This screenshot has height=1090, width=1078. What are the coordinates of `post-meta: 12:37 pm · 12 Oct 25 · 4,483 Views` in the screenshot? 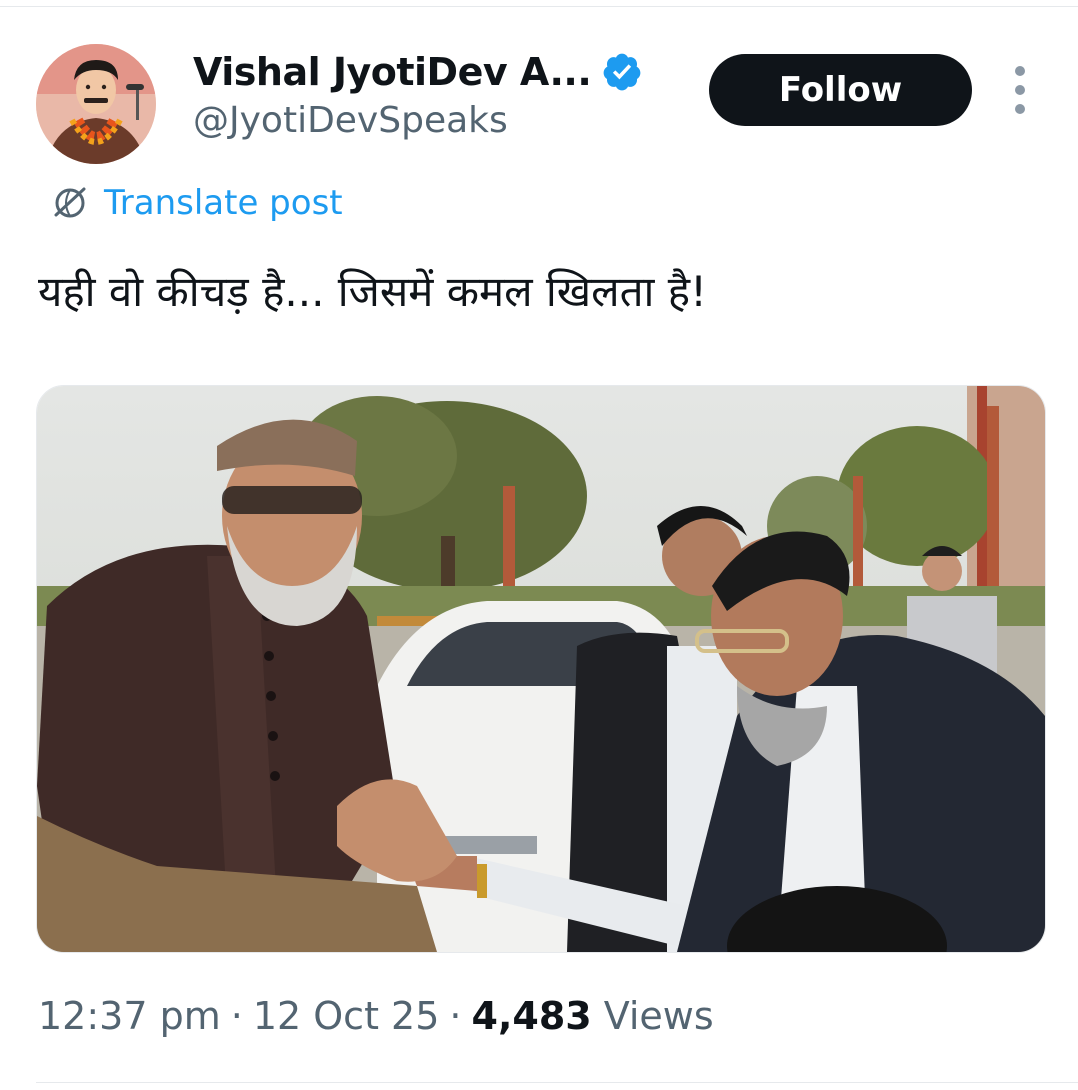 It's located at (376, 1016).